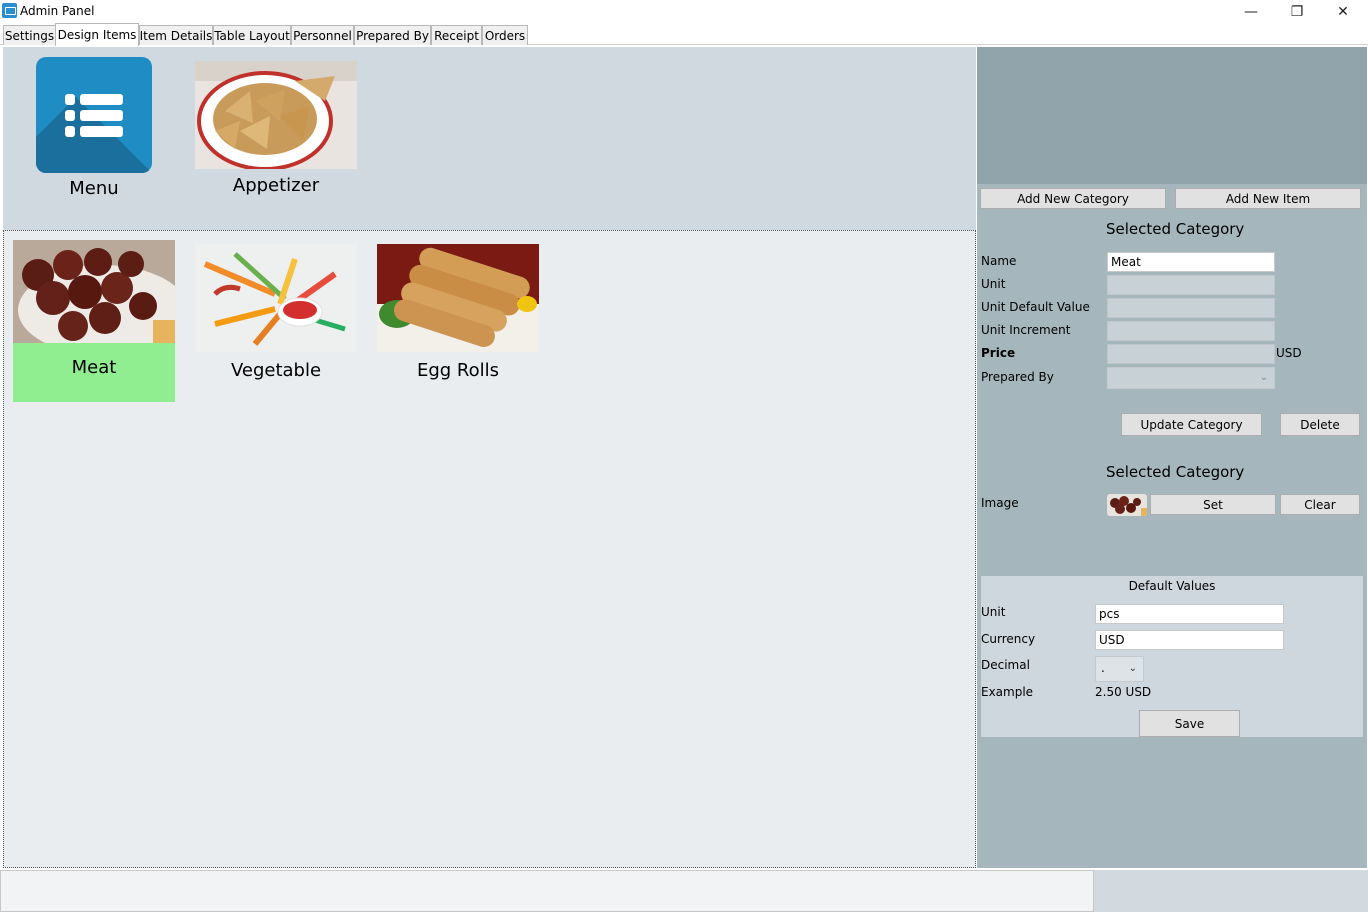 This screenshot has width=1368, height=912. I want to click on unit-default-value-input, so click(1191, 308).